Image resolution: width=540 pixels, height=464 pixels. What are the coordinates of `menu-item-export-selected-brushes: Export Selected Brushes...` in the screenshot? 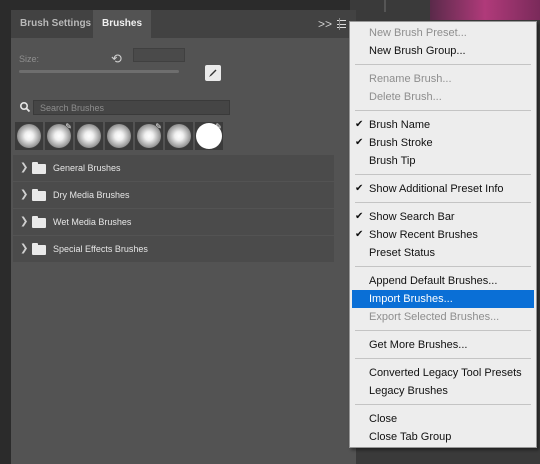 It's located at (443, 317).